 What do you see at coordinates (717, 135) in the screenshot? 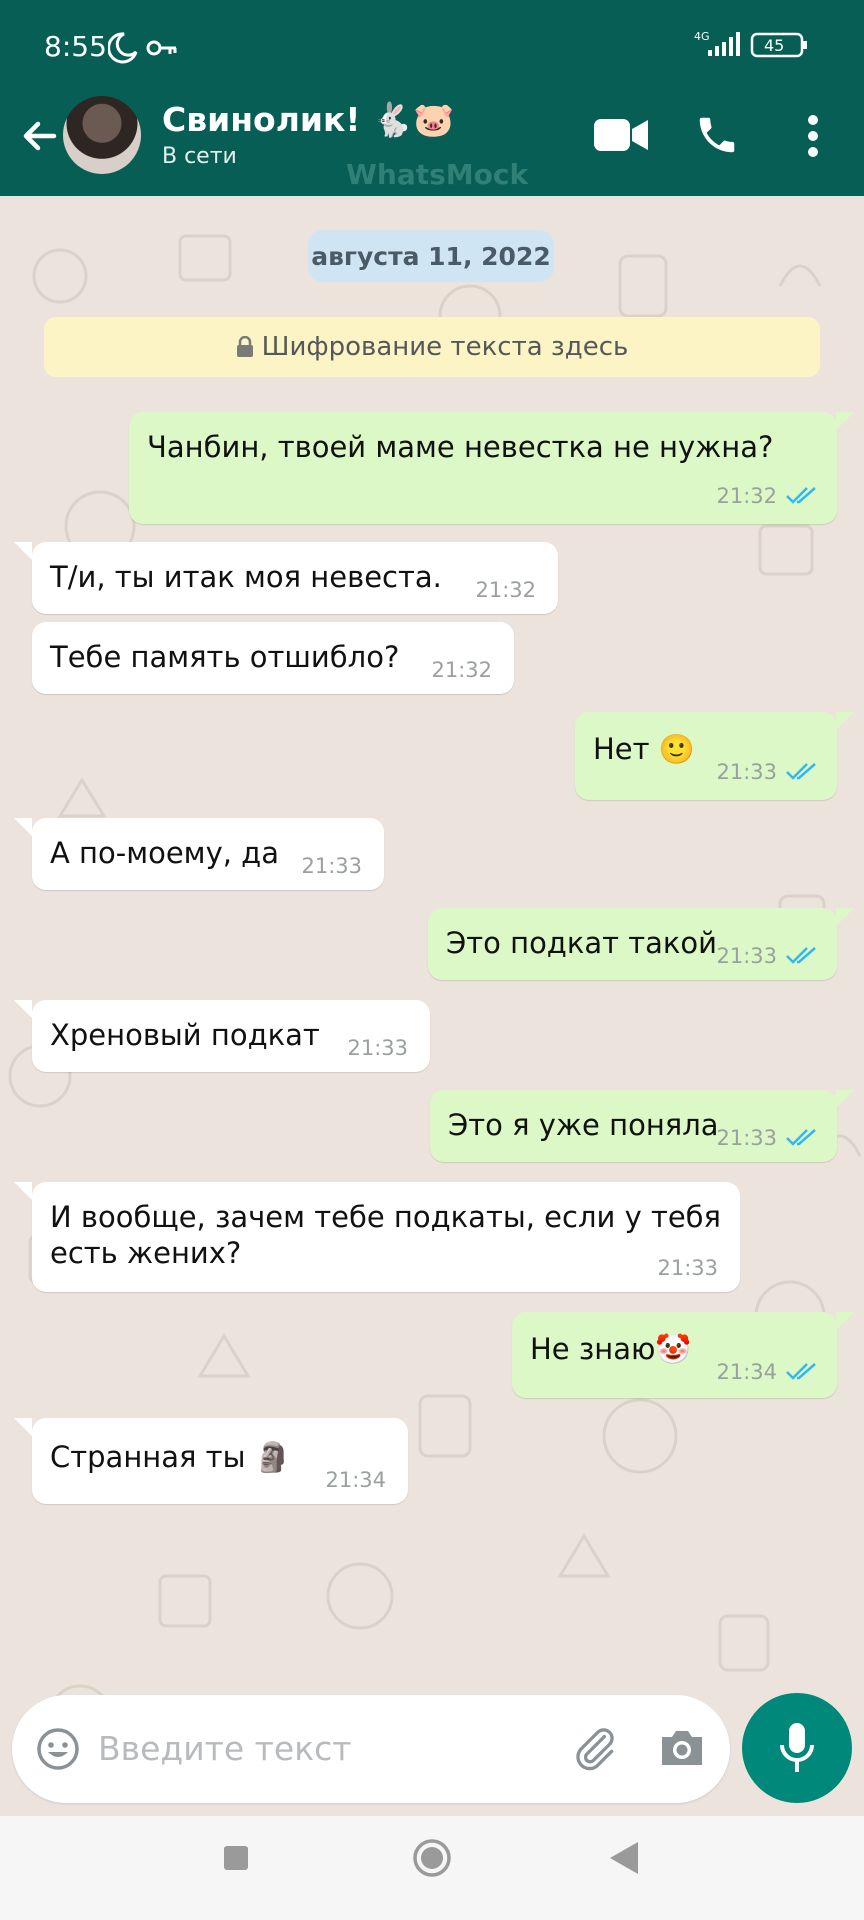
I see `phone-icon` at bounding box center [717, 135].